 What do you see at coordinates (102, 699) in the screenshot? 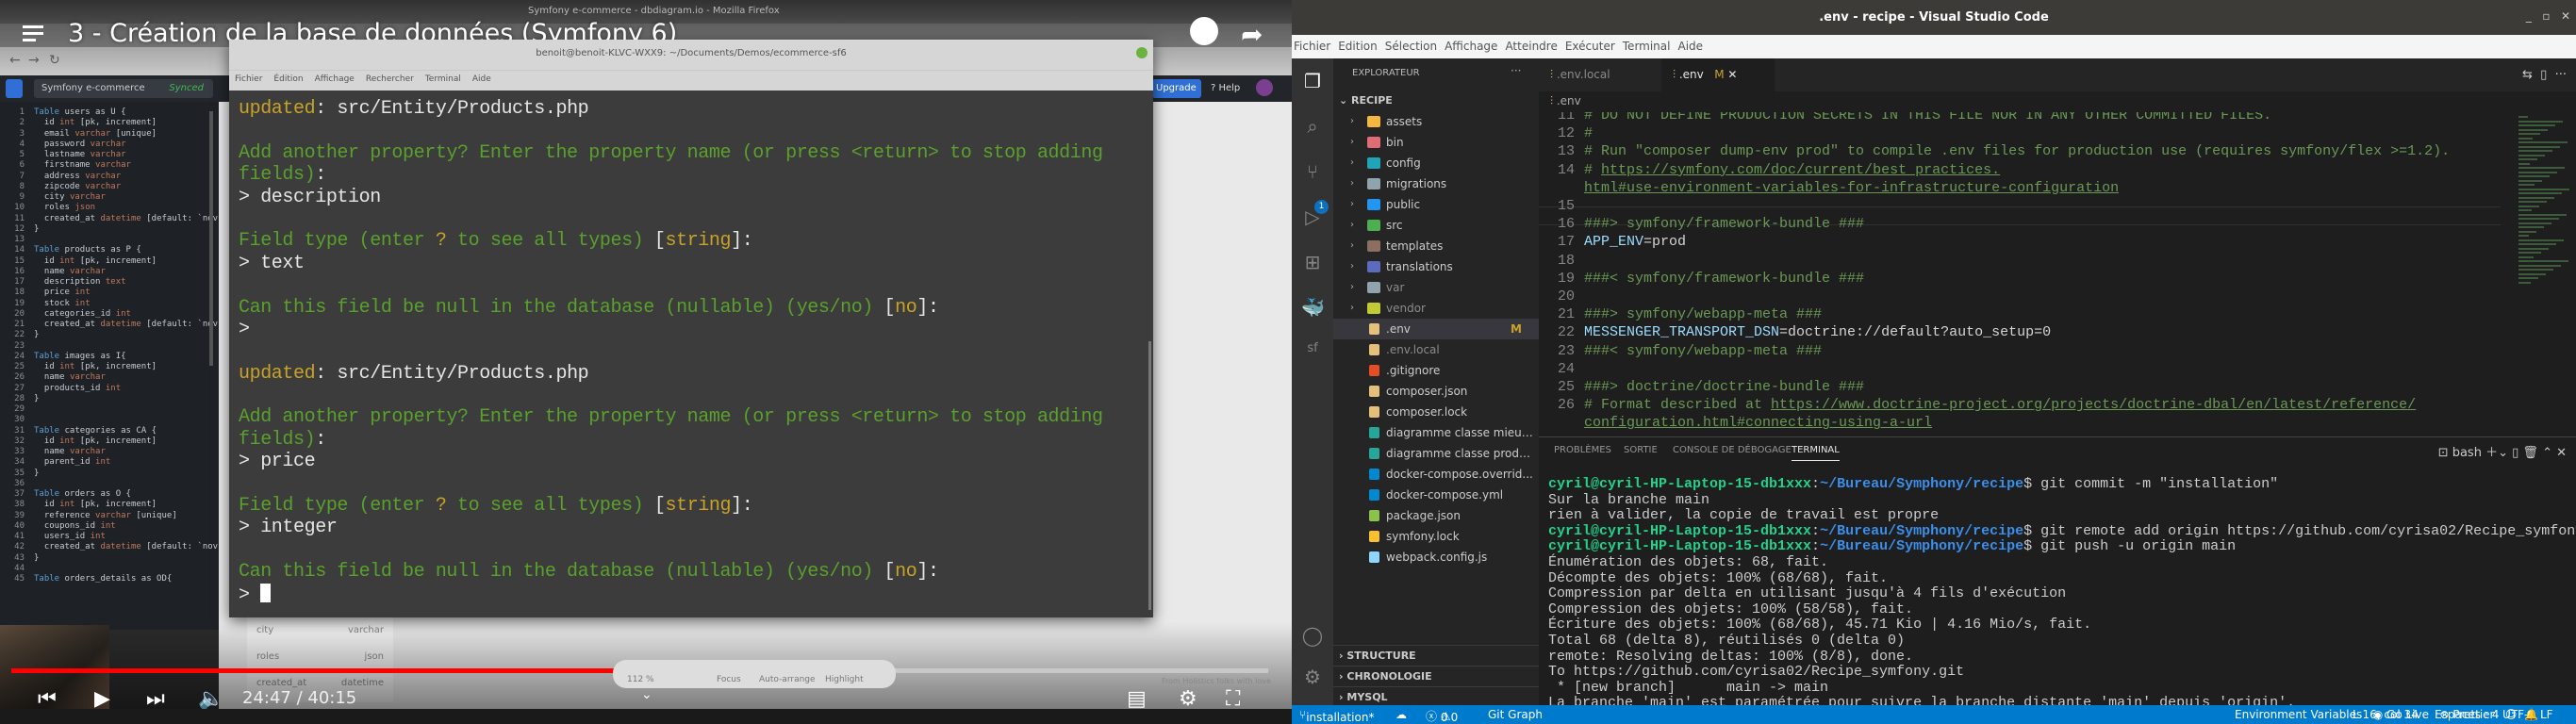
I see `play-icon: ▶` at bounding box center [102, 699].